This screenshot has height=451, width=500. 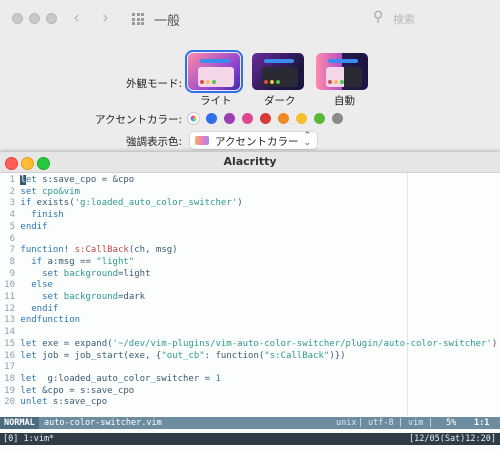 I want to click on accent-color-label: アクセントカラー:, so click(x=138, y=120).